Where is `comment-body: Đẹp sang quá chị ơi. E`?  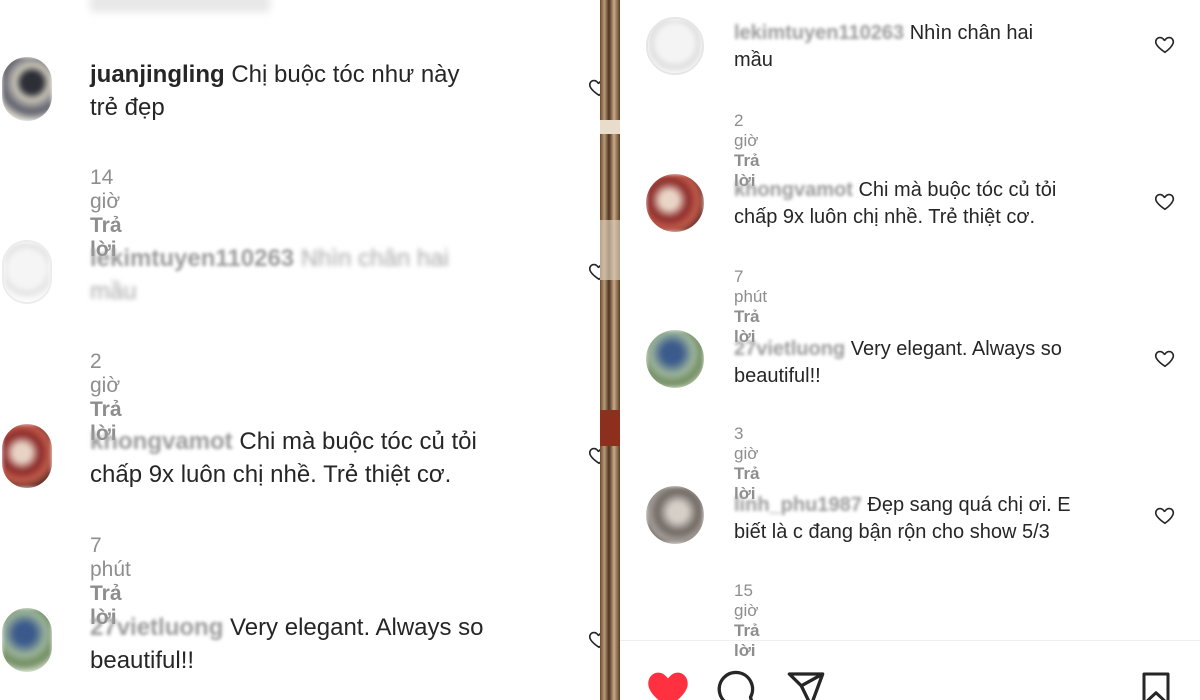
comment-body: Đẹp sang quá chị ơi. E is located at coordinates (969, 505).